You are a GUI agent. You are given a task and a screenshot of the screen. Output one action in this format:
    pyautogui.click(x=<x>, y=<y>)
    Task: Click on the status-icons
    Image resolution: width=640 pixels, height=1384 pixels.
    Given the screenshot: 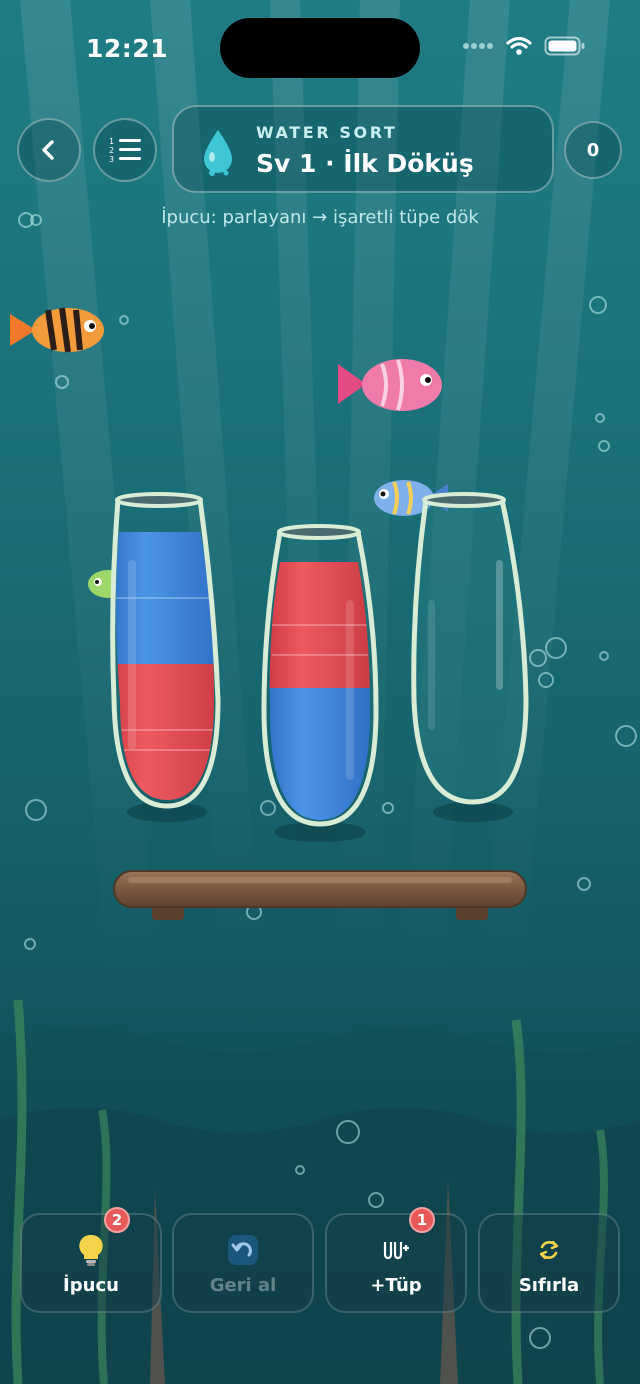 What is the action you would take?
    pyautogui.click(x=524, y=46)
    